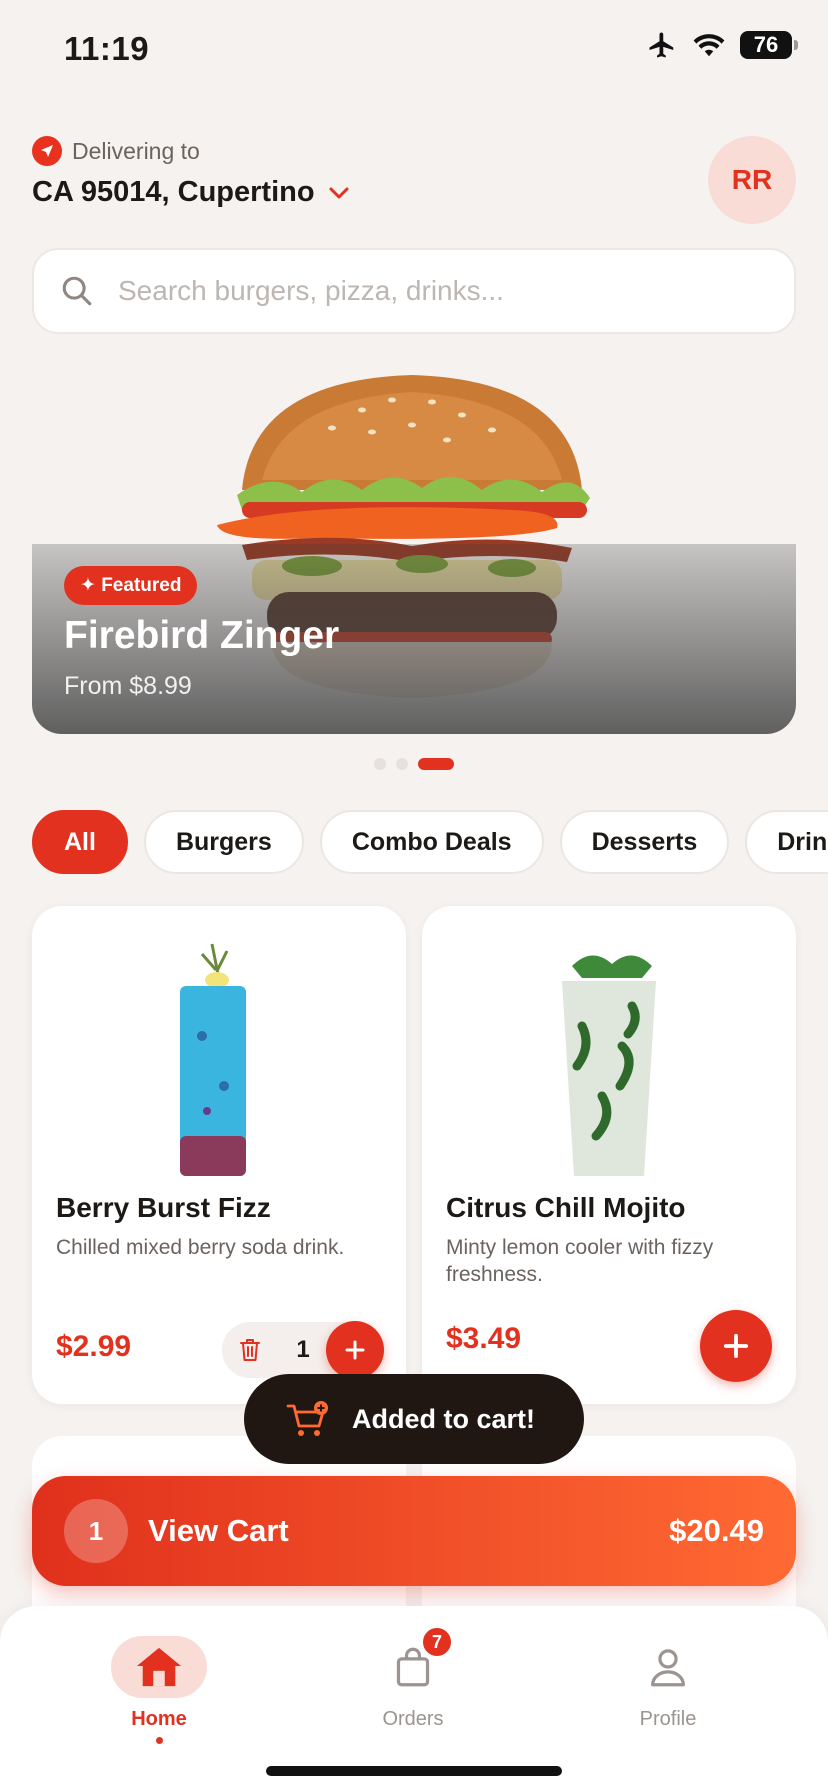  I want to click on view-cart-label: View Cart, so click(218, 1530).